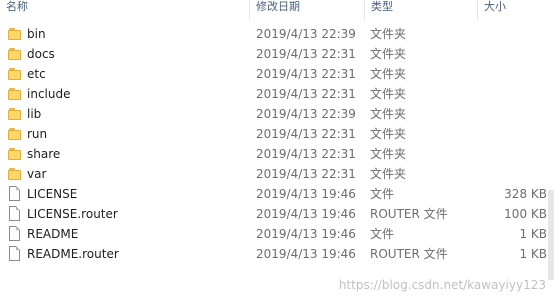  I want to click on item-name: LICENSE.router, so click(72, 214).